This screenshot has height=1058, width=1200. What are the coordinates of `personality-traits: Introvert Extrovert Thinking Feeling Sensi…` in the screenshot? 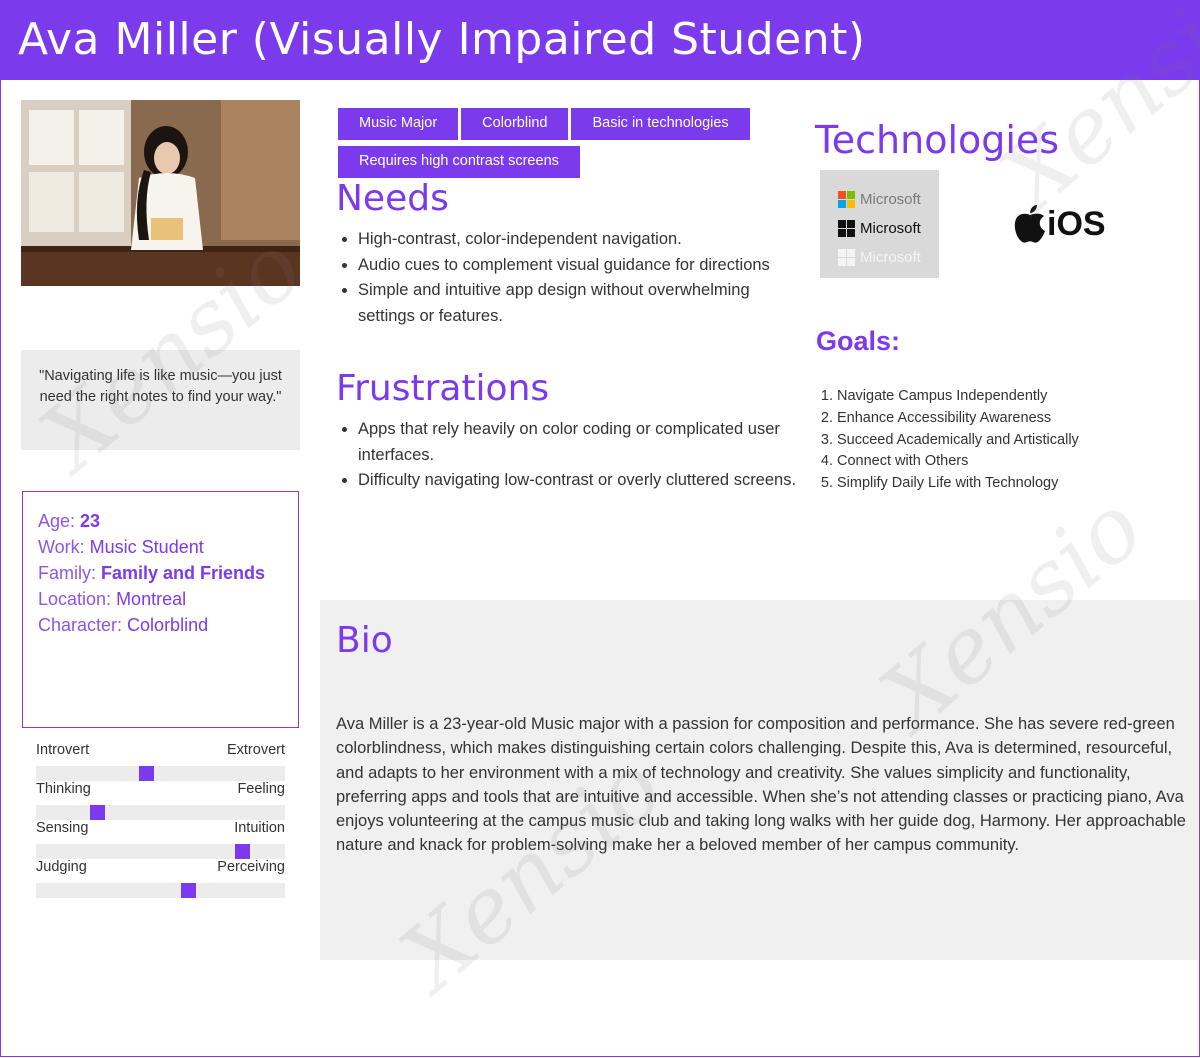 It's located at (160, 820).